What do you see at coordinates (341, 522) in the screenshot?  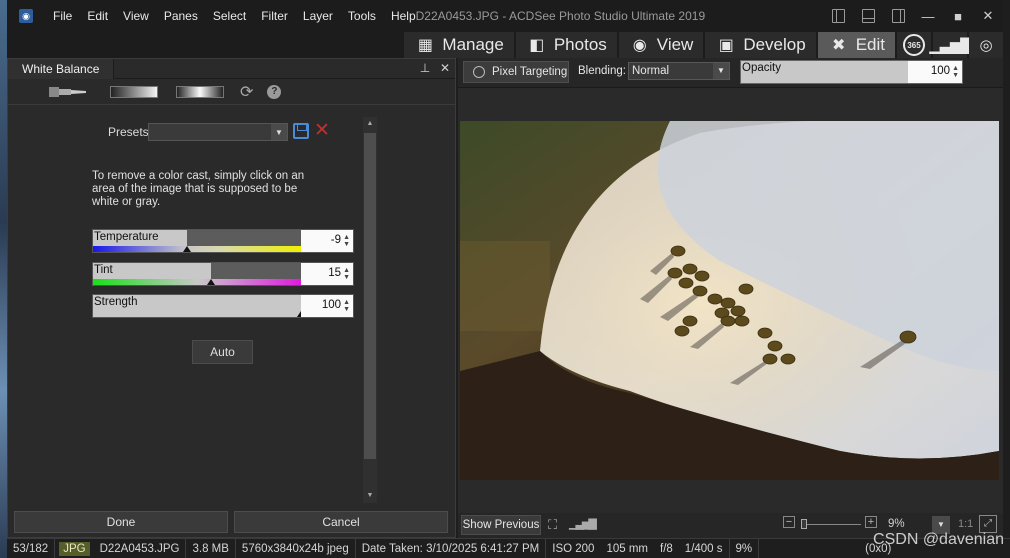 I see `cancel-button: Cancel` at bounding box center [341, 522].